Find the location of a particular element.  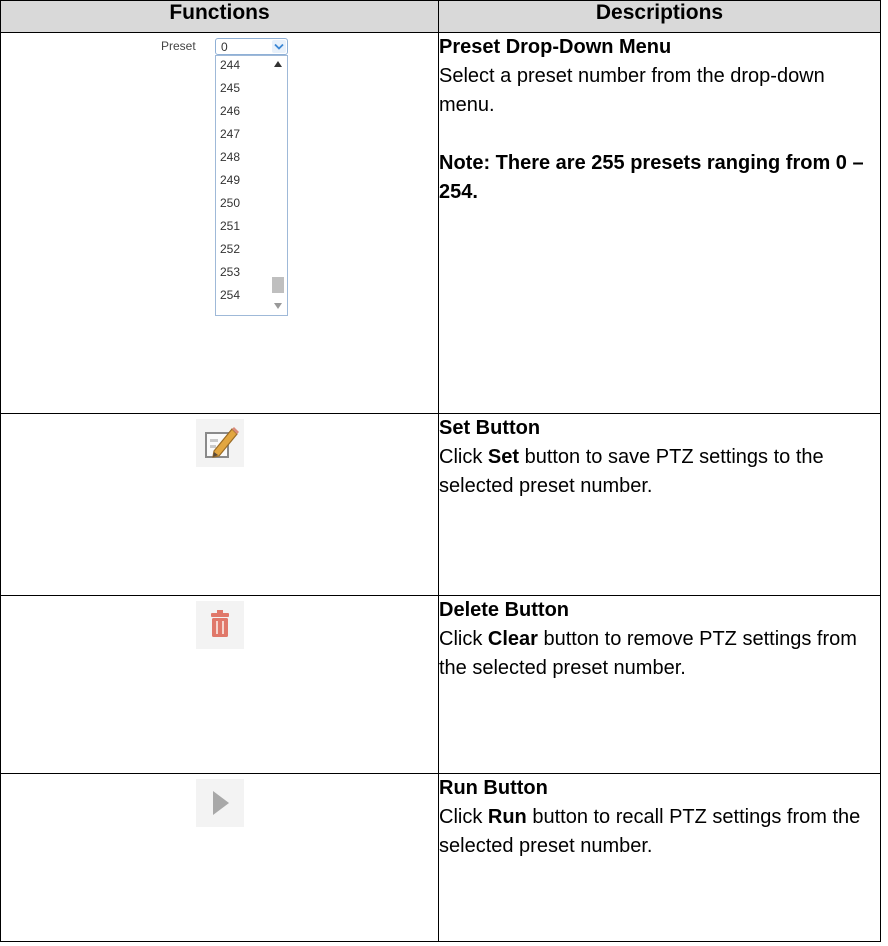

set-title: Set Button is located at coordinates (490, 428).